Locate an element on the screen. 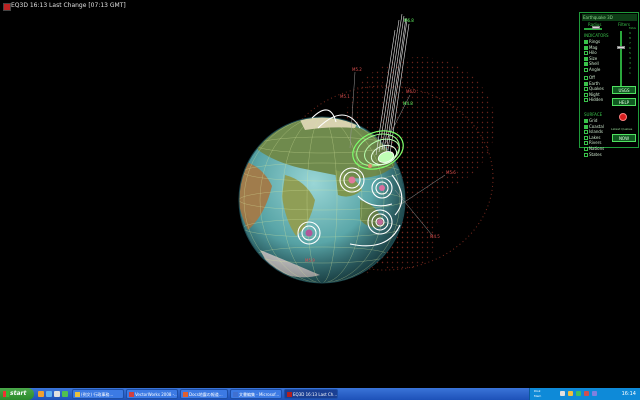  update-icon is located at coordinates (586, 393).